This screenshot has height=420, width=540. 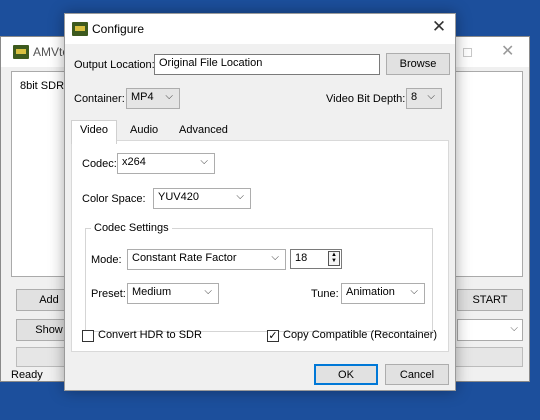 I want to click on output-location-input: Original File Location, so click(x=267, y=64).